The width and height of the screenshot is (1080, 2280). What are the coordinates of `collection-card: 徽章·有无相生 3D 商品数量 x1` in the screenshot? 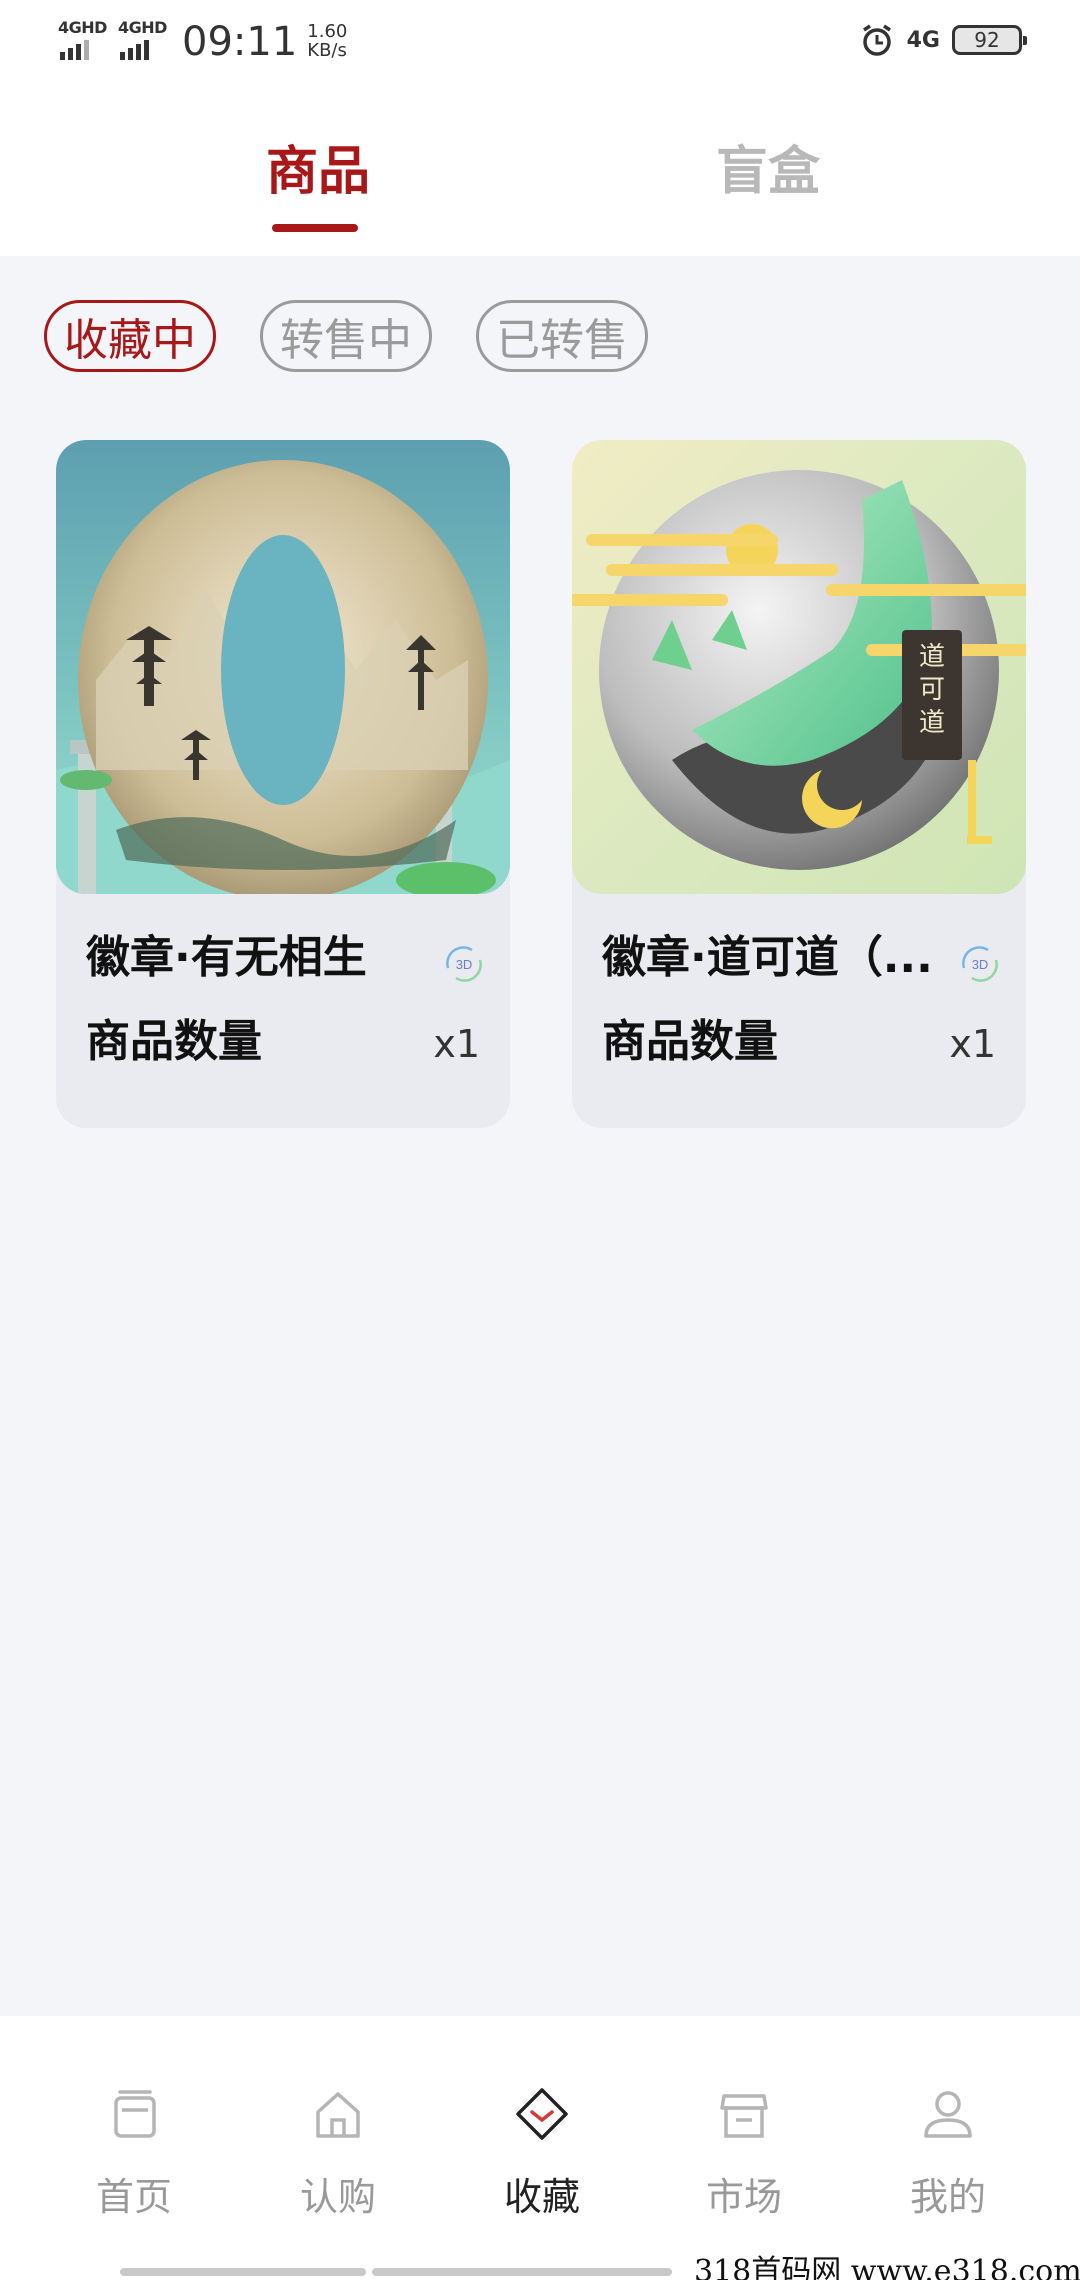 It's located at (283, 784).